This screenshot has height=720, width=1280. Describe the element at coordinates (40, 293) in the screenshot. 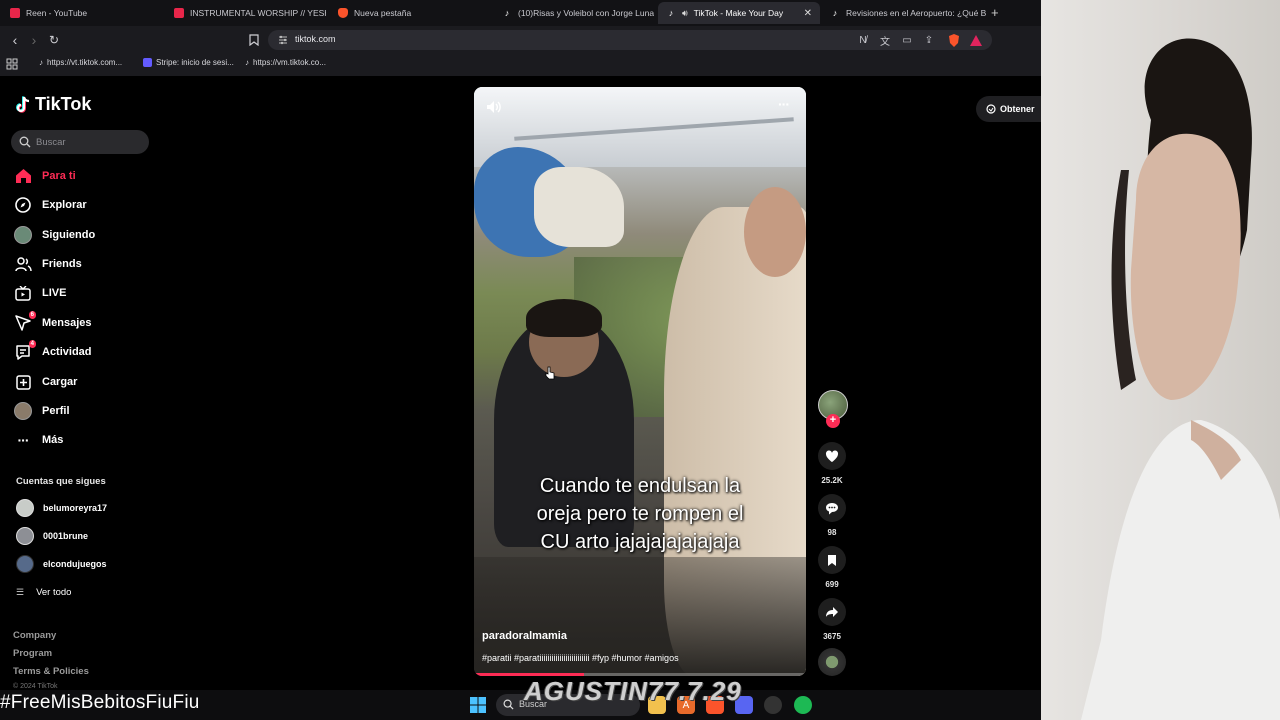

I see `nav-live: LIVE` at that location.